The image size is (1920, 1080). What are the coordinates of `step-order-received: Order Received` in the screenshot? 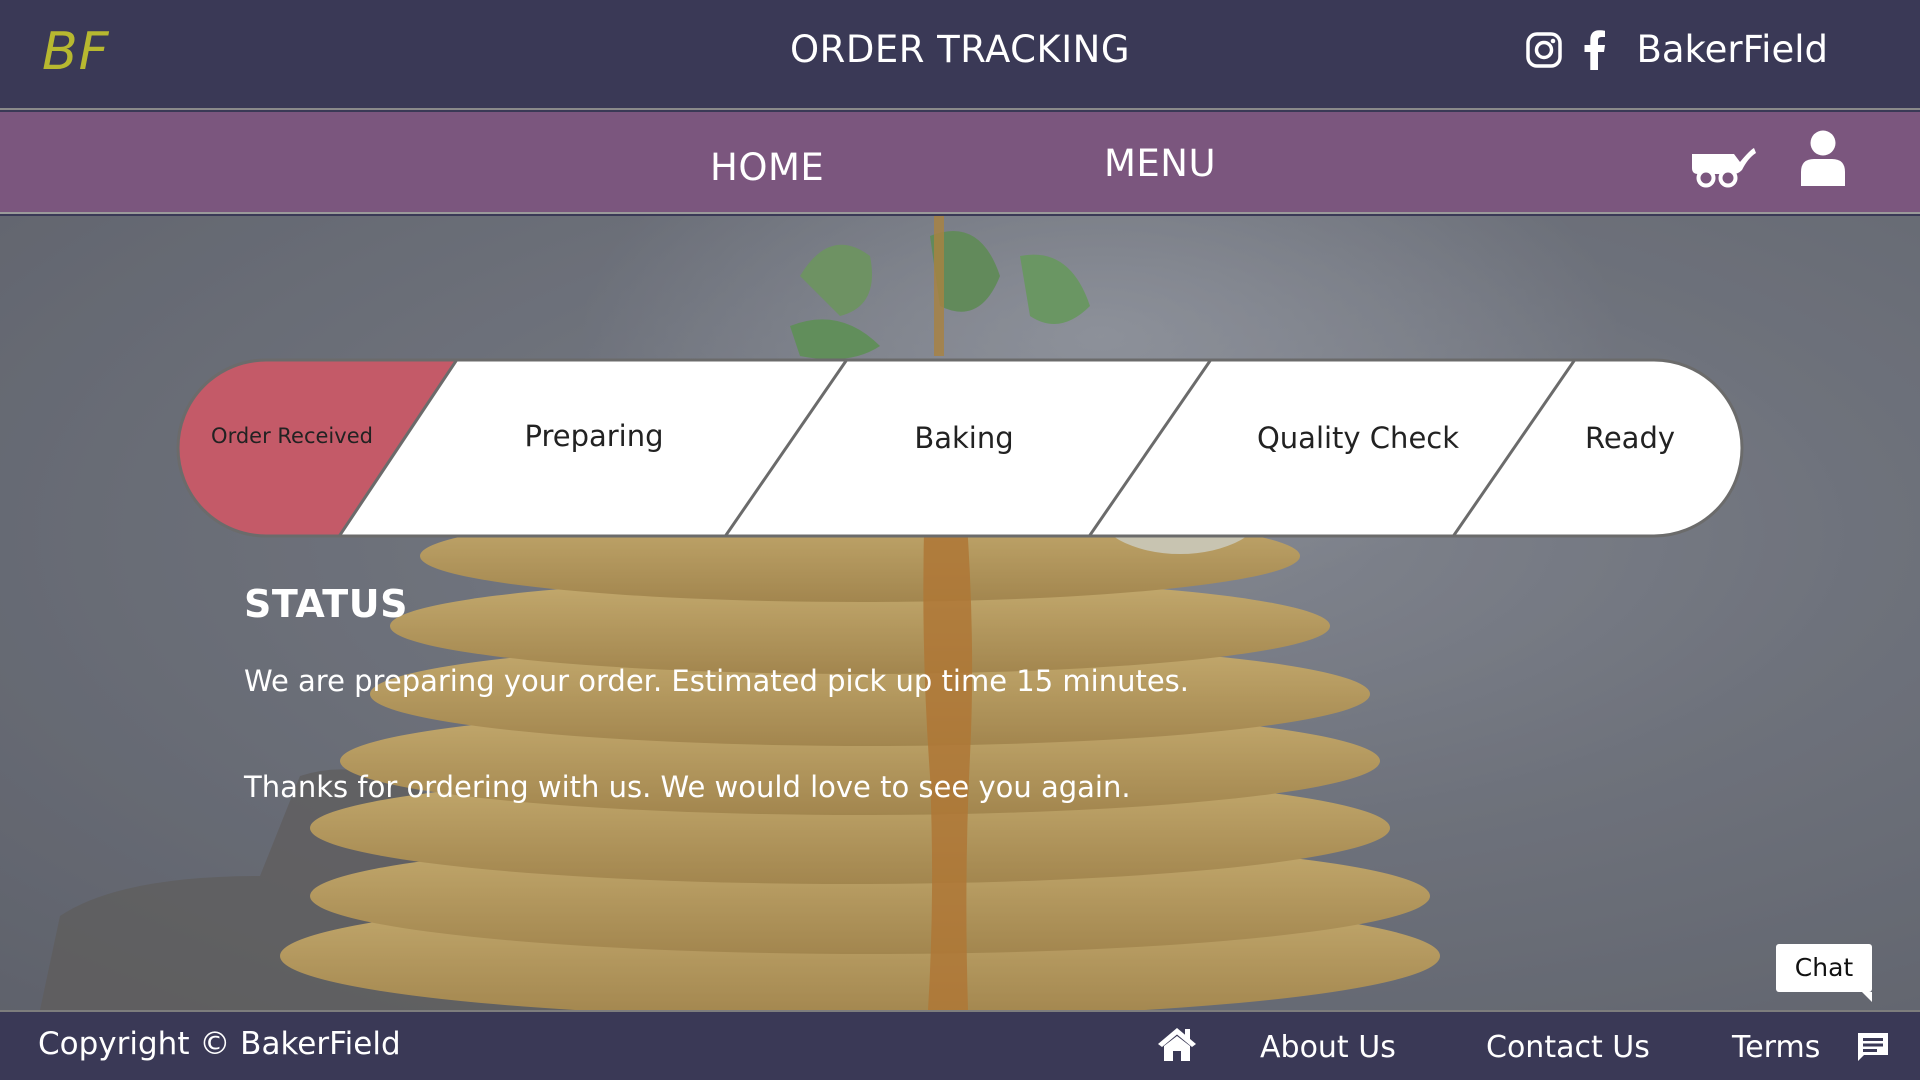 It's located at (292, 436).